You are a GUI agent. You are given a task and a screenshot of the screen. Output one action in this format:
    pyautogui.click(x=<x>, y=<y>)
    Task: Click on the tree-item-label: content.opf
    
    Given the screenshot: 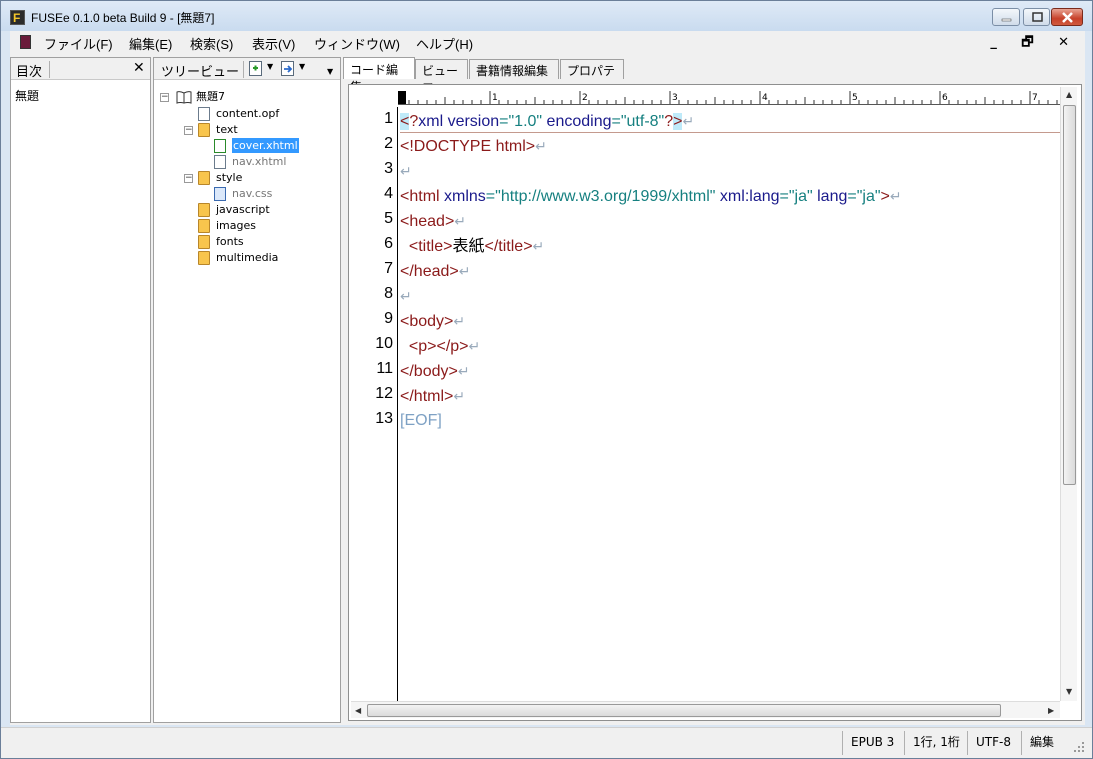 What is the action you would take?
    pyautogui.click(x=248, y=113)
    